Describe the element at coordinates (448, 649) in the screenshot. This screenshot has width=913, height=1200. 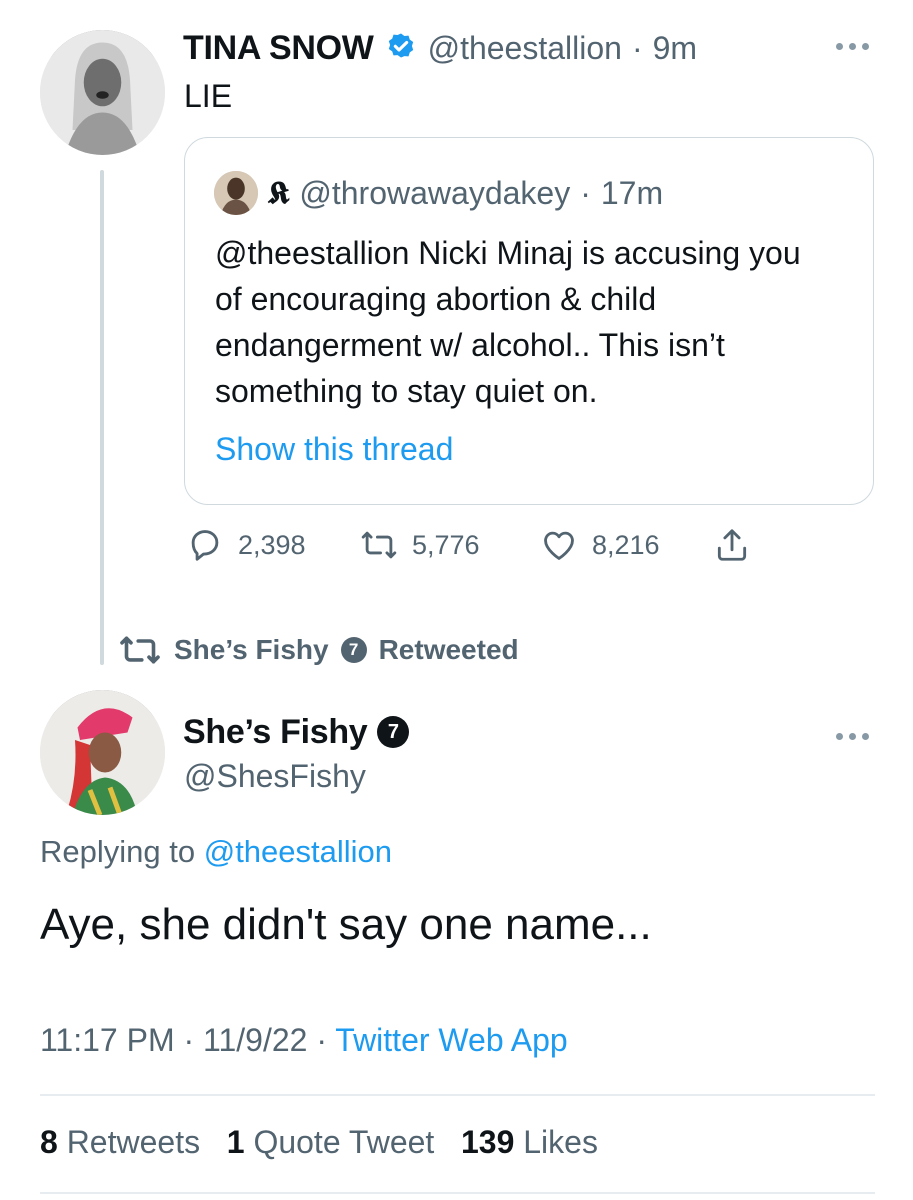
I see `retweeted-label: Retweeted` at that location.